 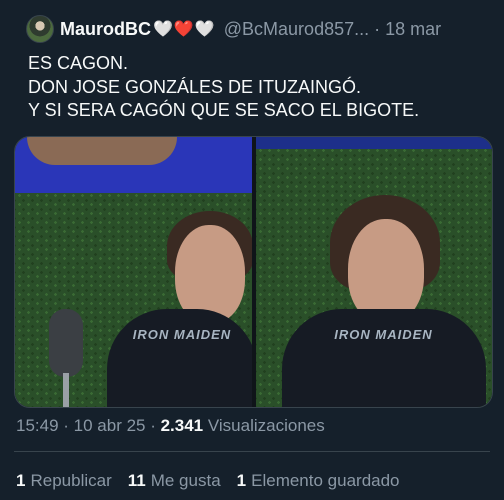 I want to click on author-name-emoji: 🤍❤️🤍, so click(x=184, y=29).